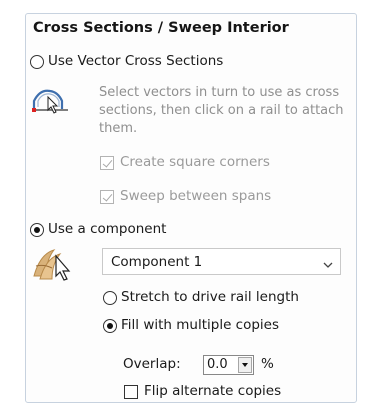 The height and width of the screenshot is (411, 375). Describe the element at coordinates (195, 196) in the screenshot. I see `sweep-between-spans-label: Sweep between spans` at that location.